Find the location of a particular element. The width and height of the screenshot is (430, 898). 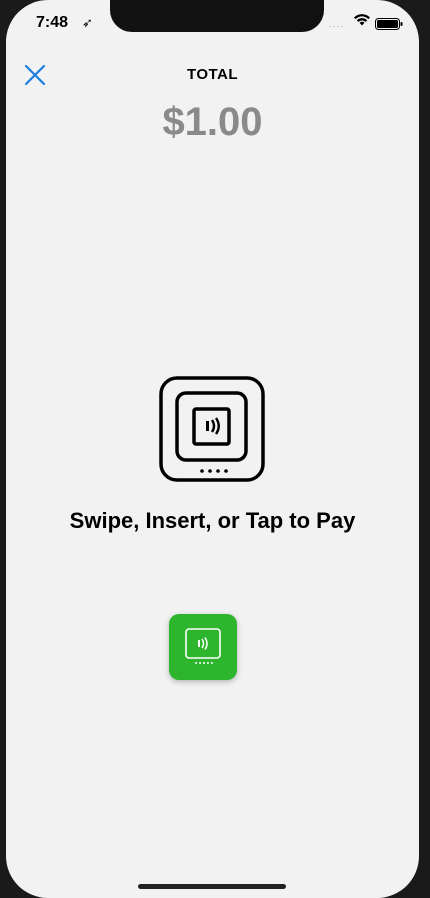

card-reader-icon is located at coordinates (212, 431).